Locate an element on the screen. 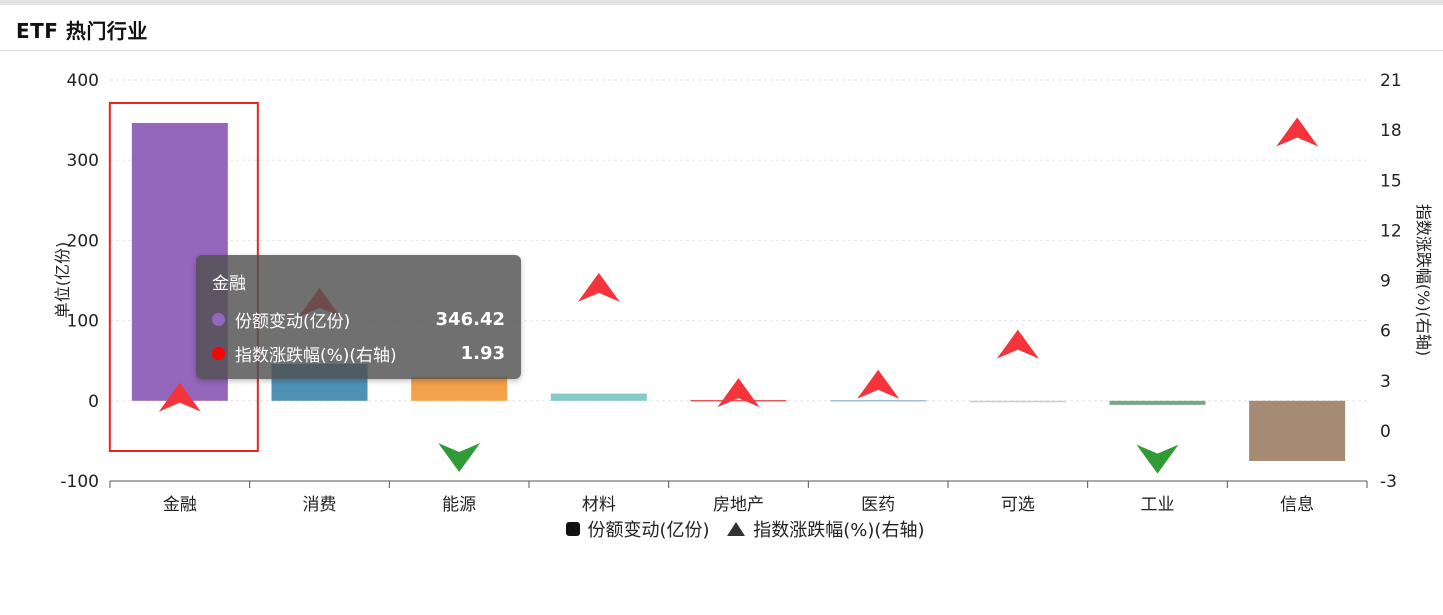 Image resolution: width=1443 pixels, height=615 pixels. y-right-tick-label: 0 is located at coordinates (1385, 432).